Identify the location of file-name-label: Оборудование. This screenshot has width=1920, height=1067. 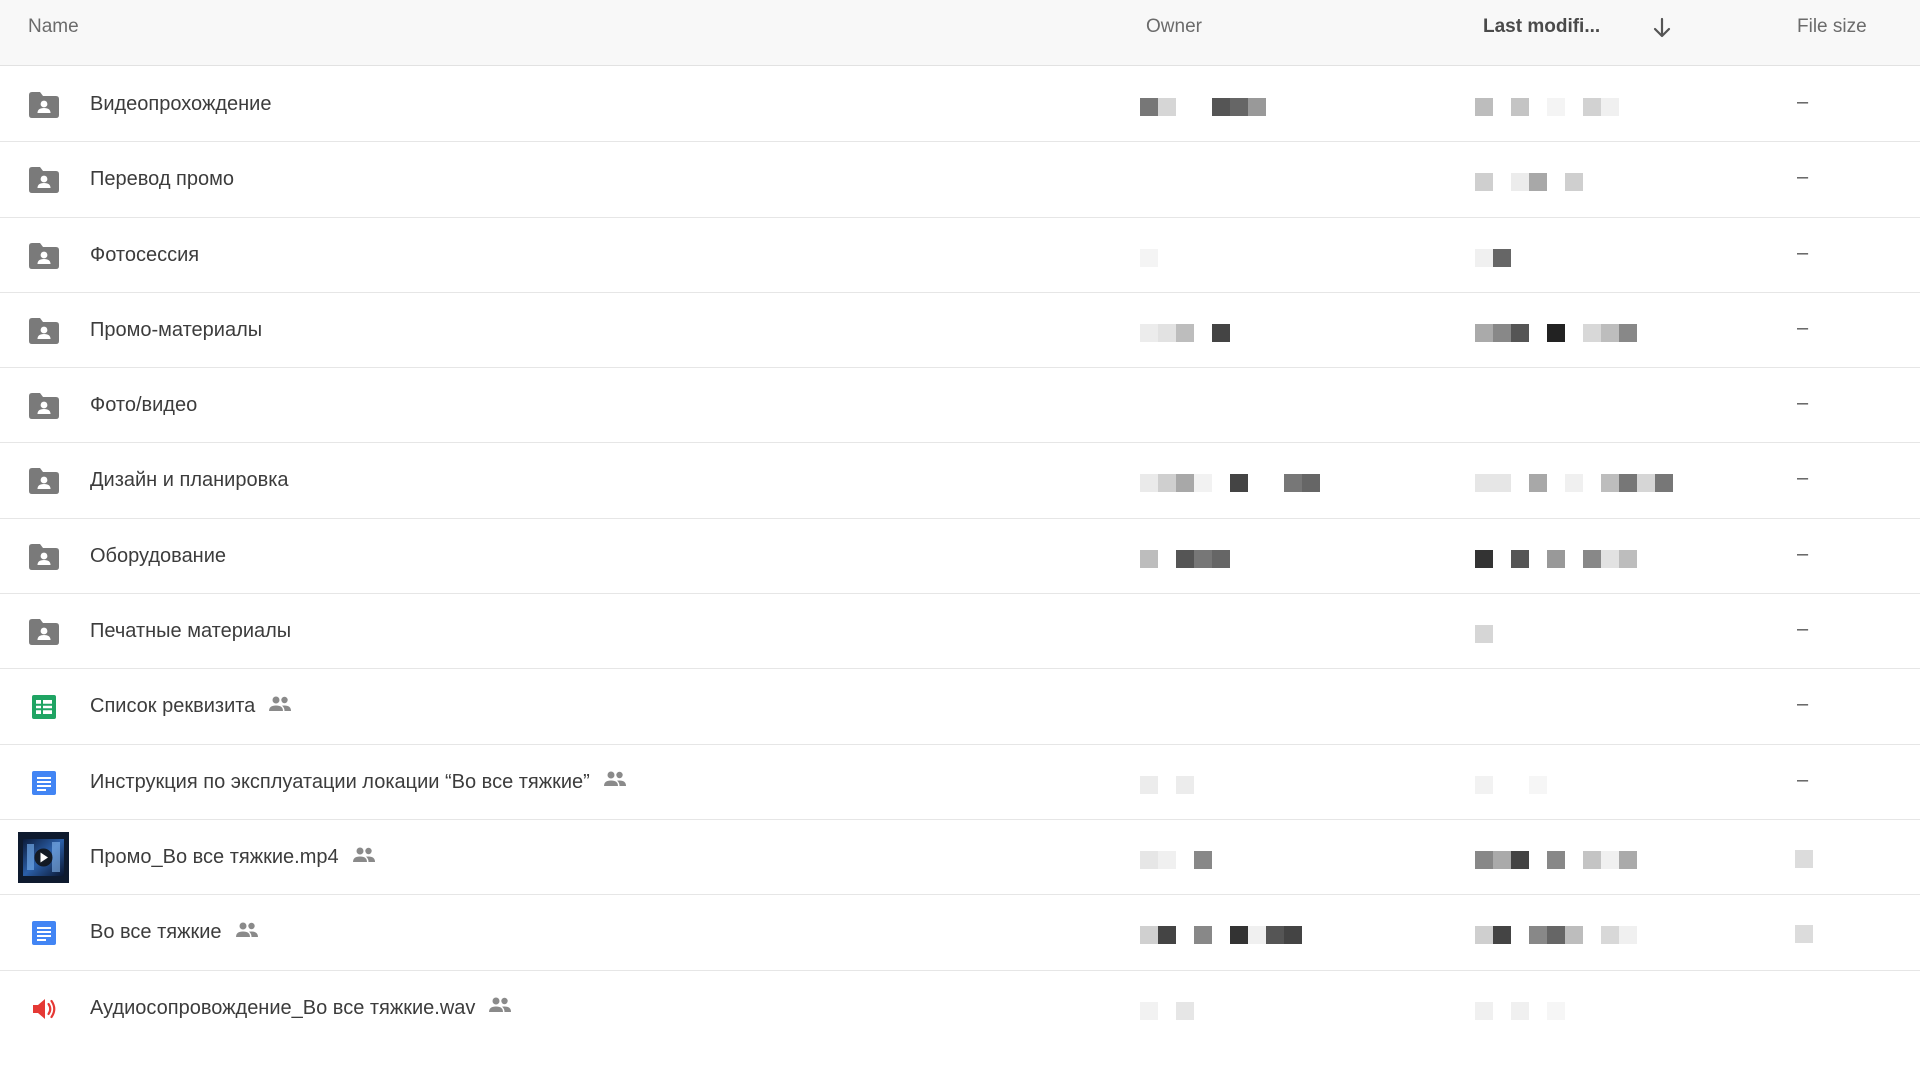
(158, 555).